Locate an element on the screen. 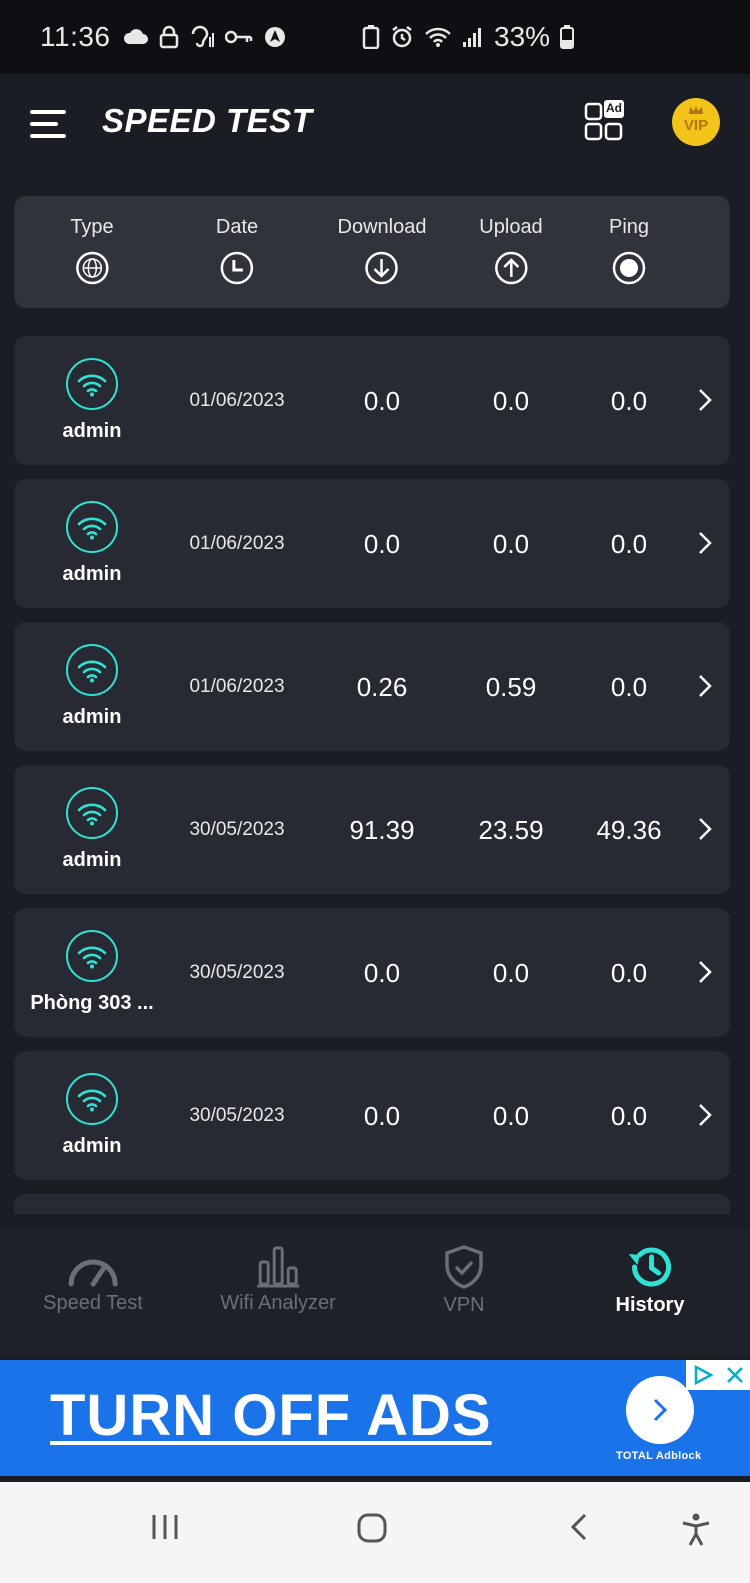 The width and height of the screenshot is (750, 1583). crown-icon is located at coordinates (696, 110).